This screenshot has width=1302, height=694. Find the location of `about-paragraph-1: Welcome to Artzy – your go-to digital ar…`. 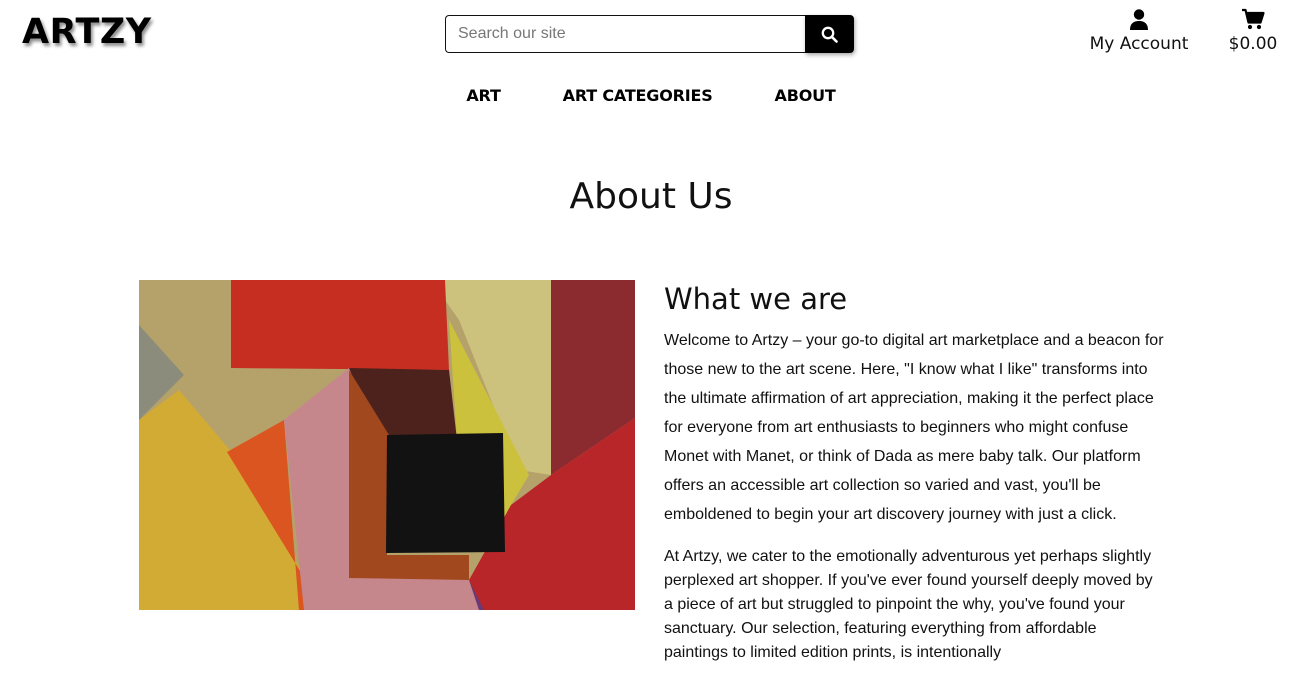

about-paragraph-1: Welcome to Artzy – your go-to digital ar… is located at coordinates (914, 427).